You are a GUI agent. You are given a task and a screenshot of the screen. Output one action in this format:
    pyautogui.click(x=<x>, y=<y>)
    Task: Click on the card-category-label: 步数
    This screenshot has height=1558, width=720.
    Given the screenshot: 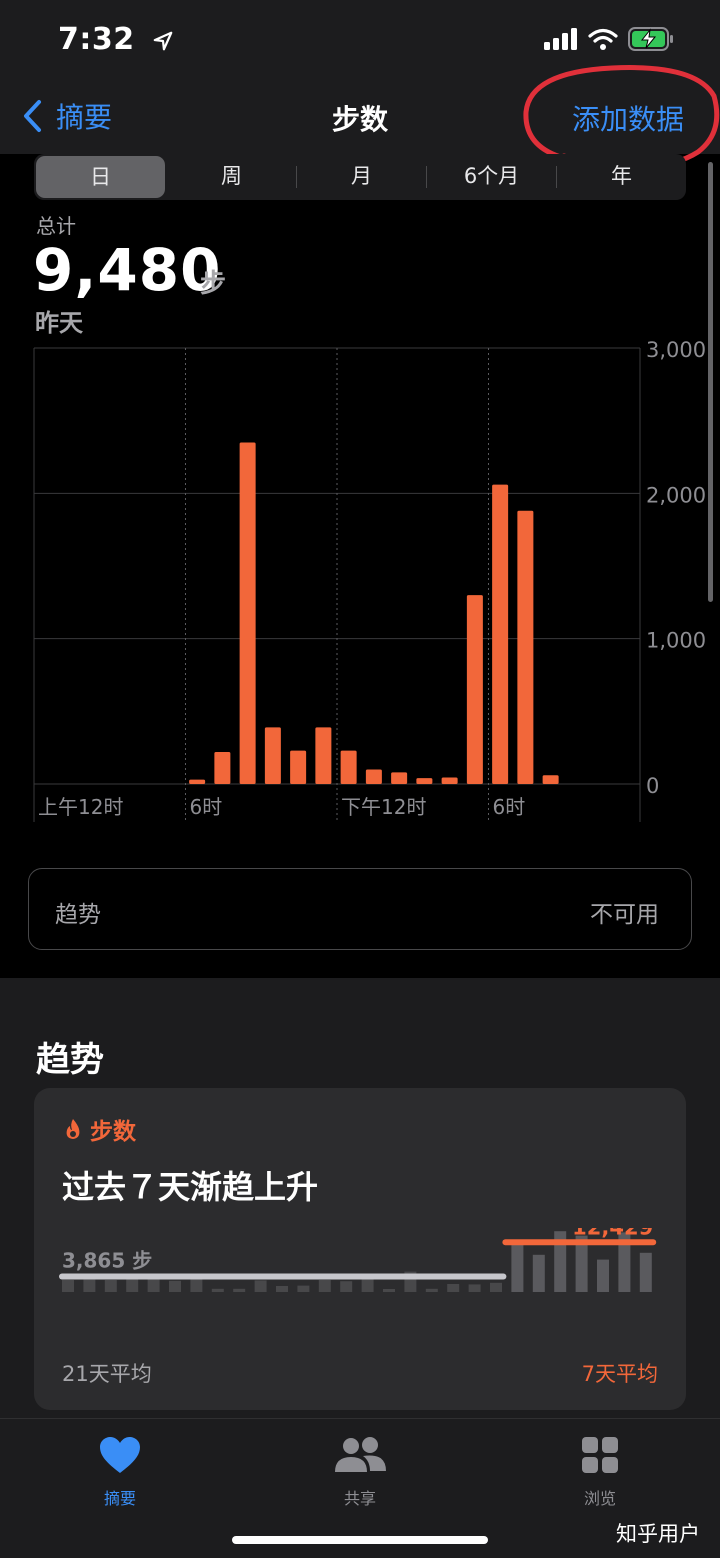 What is the action you would take?
    pyautogui.click(x=113, y=1132)
    